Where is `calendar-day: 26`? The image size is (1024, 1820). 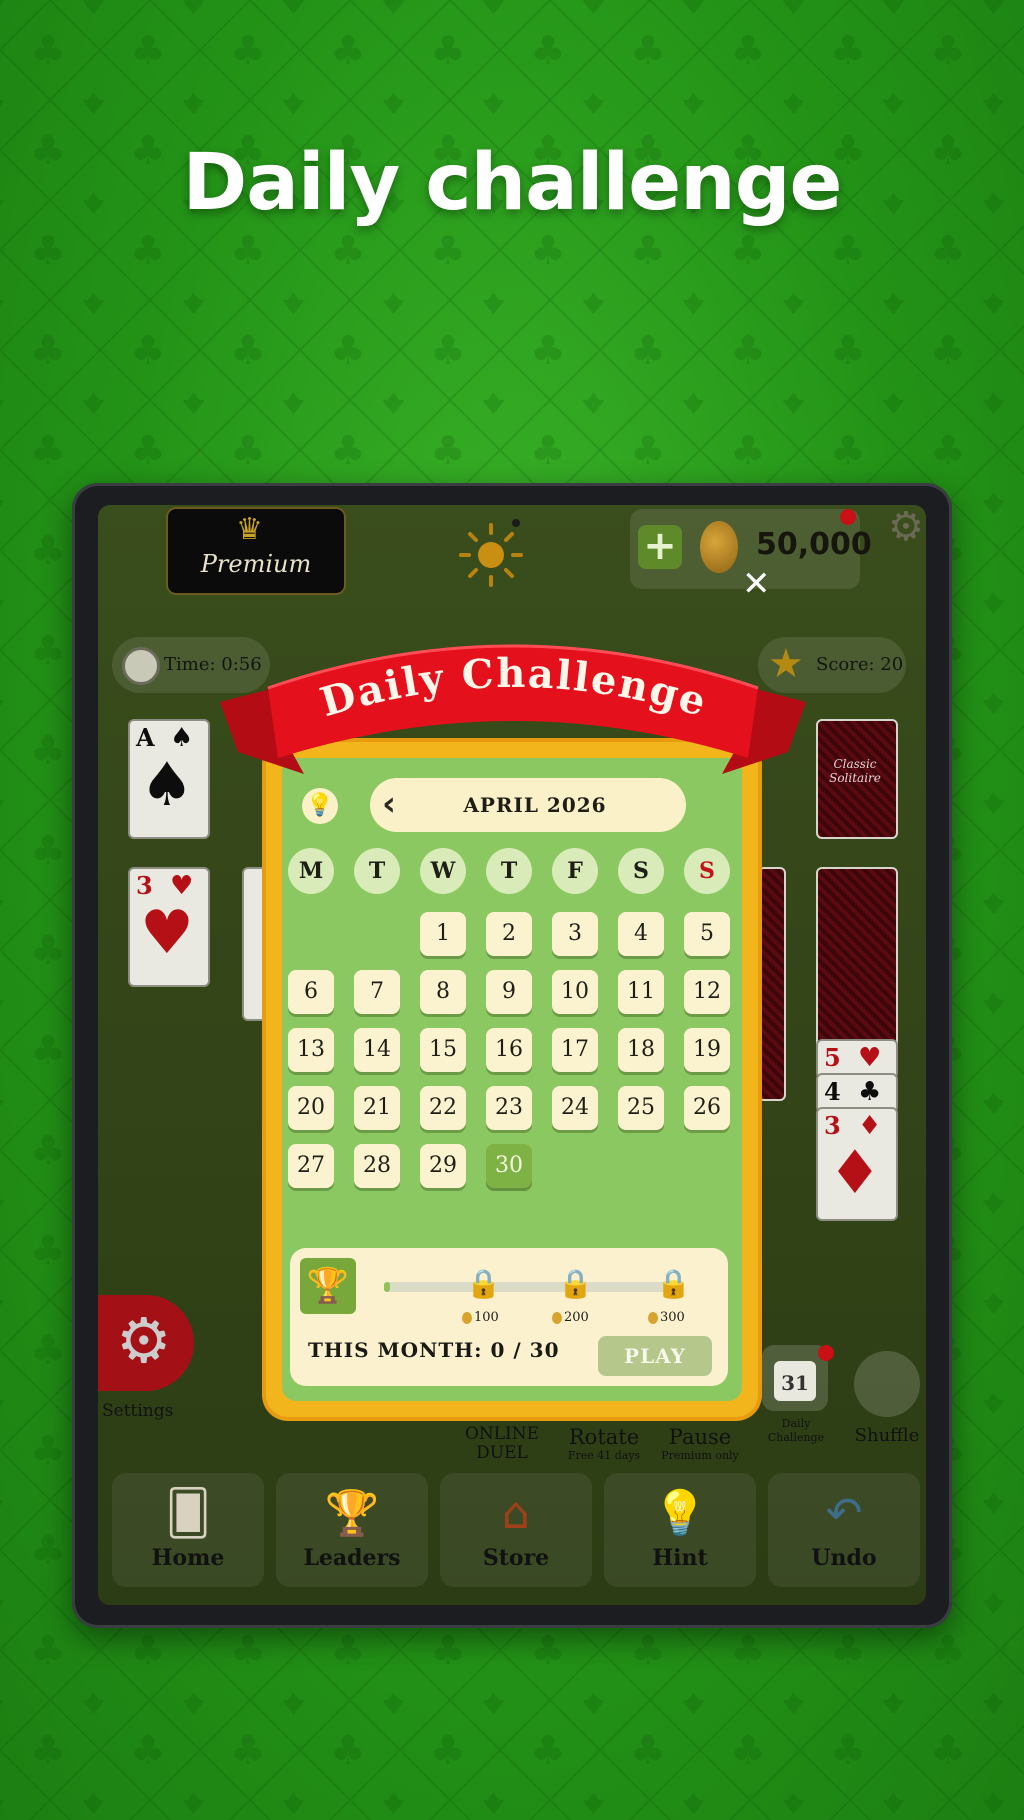 calendar-day: 26 is located at coordinates (707, 1108).